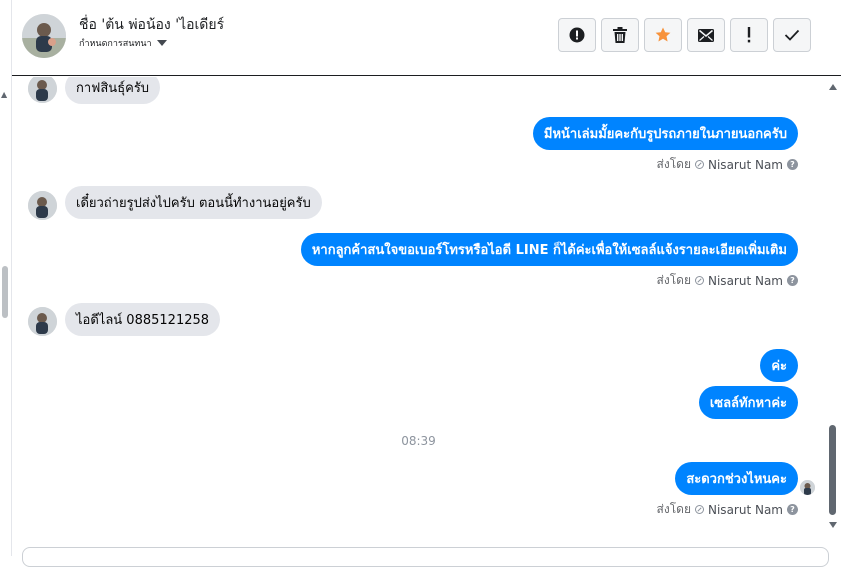 The image size is (841, 567). Describe the element at coordinates (833, 525) in the screenshot. I see `scroll-down-arrow-icon` at that location.